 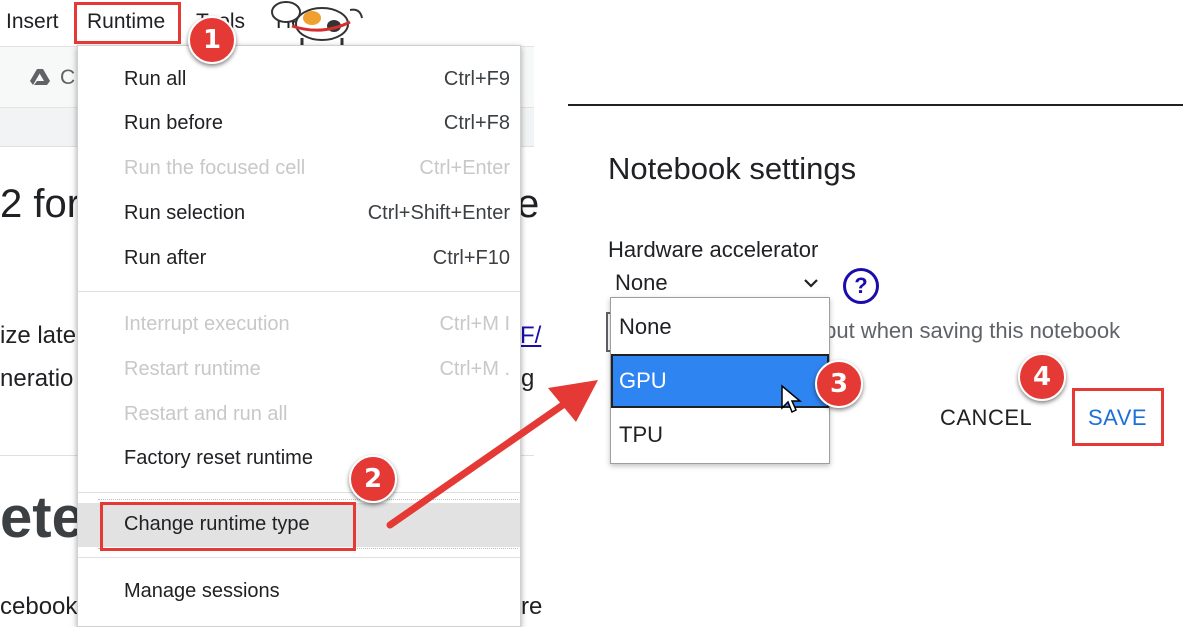 I want to click on body-text-line: neratio, so click(x=37, y=378).